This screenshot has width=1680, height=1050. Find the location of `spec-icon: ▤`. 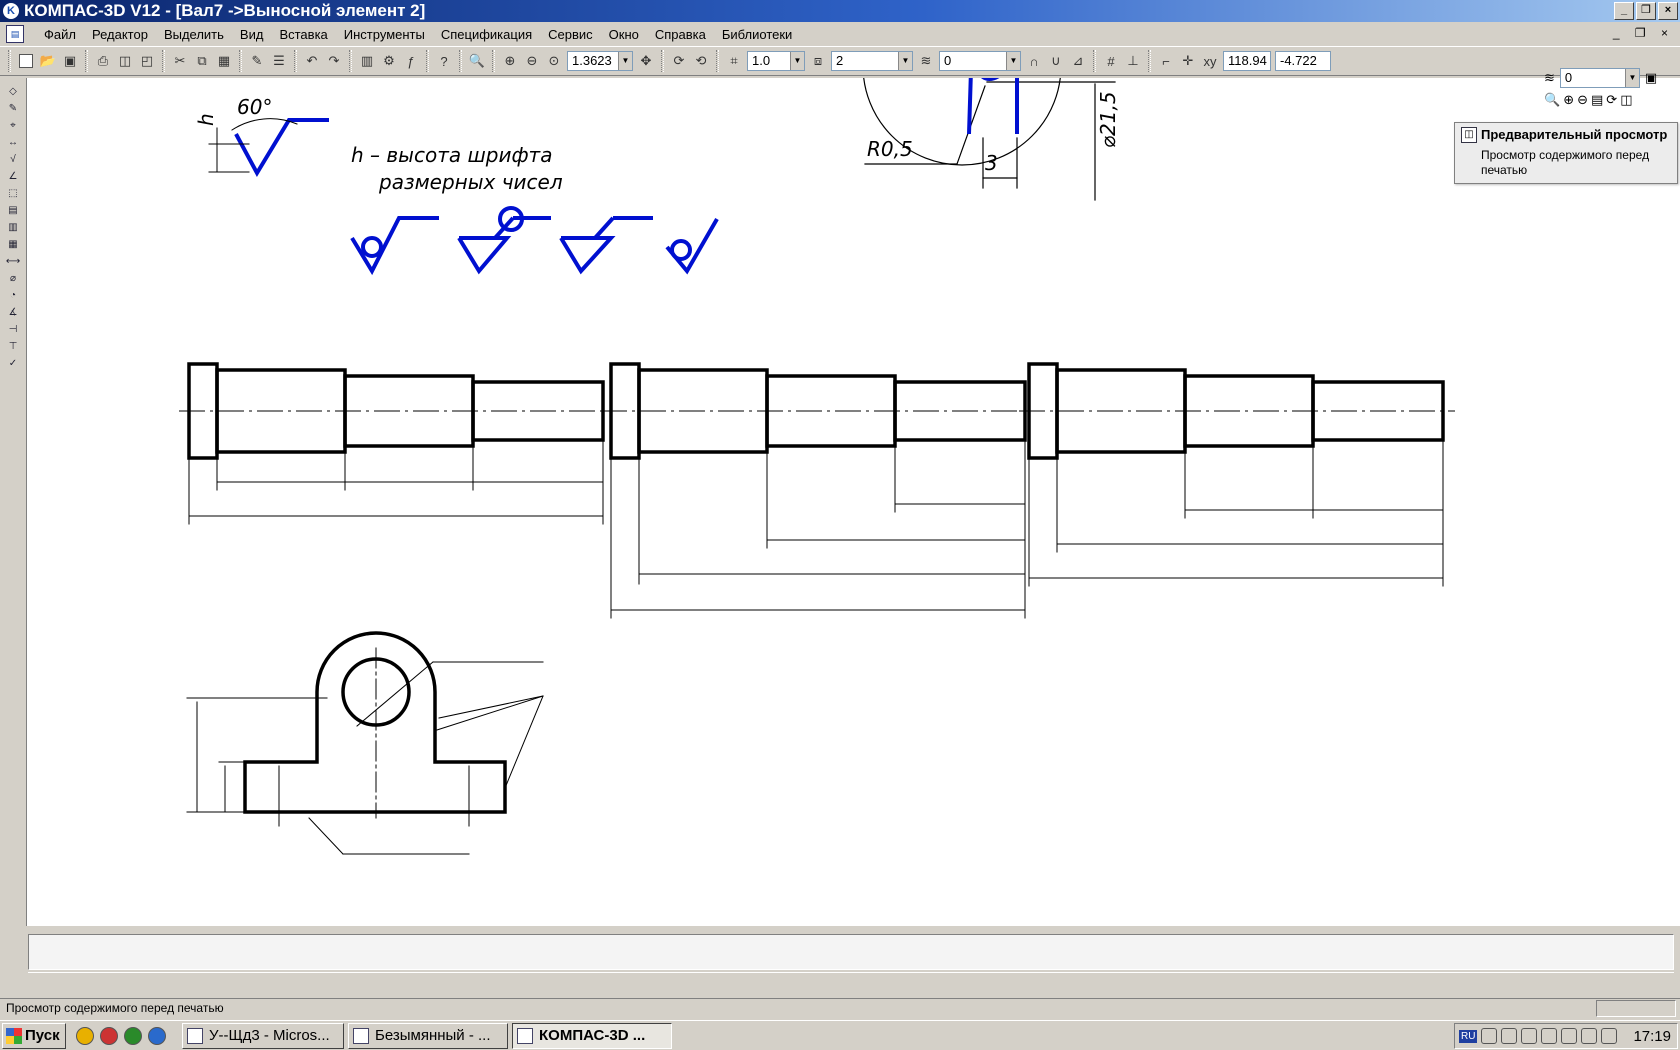

spec-icon: ▤ is located at coordinates (13, 210).